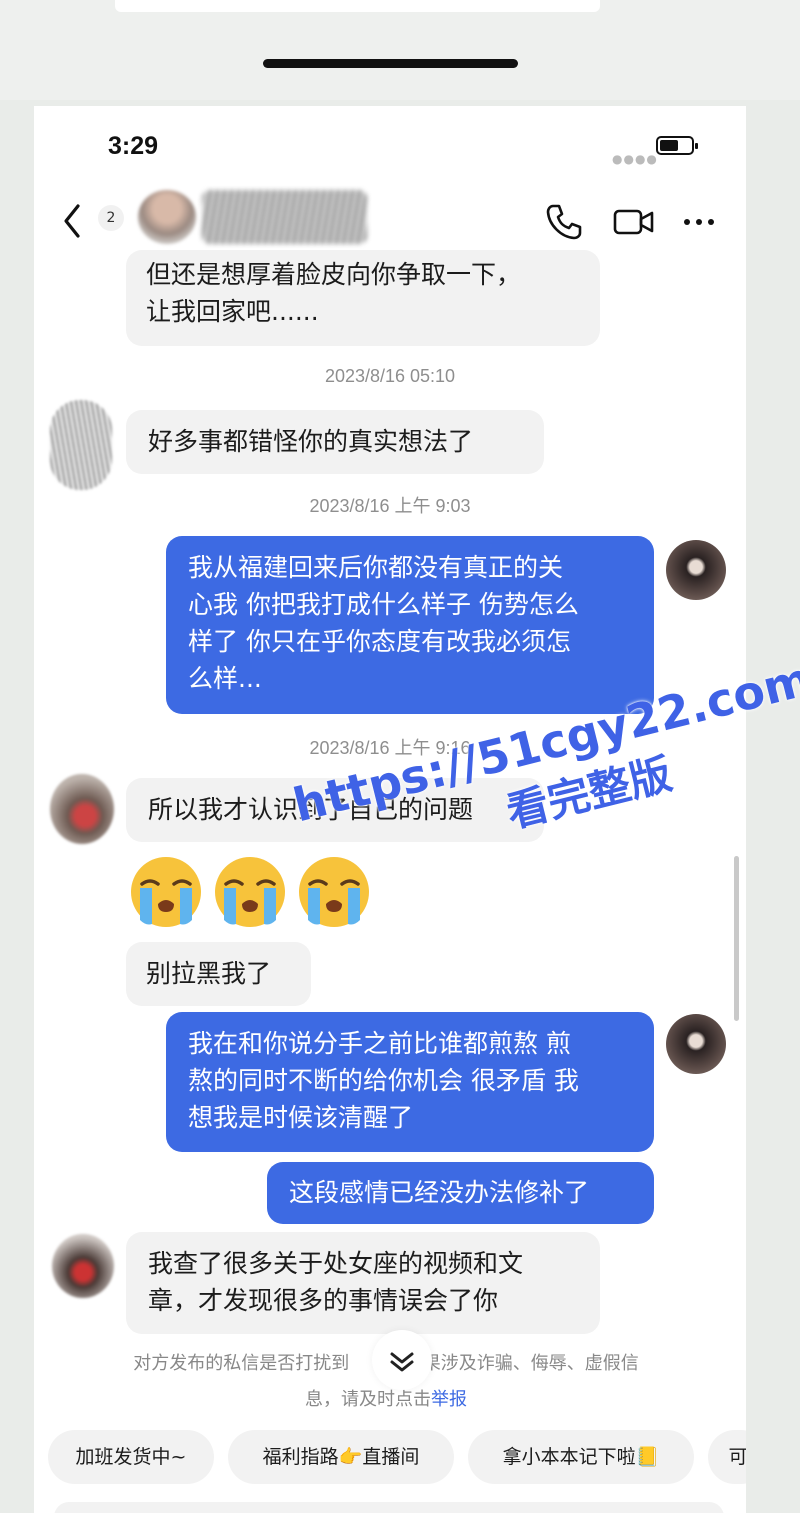 This screenshot has height=1513, width=800. I want to click on message-bubble-incoming: 别拉黑我了, so click(218, 974).